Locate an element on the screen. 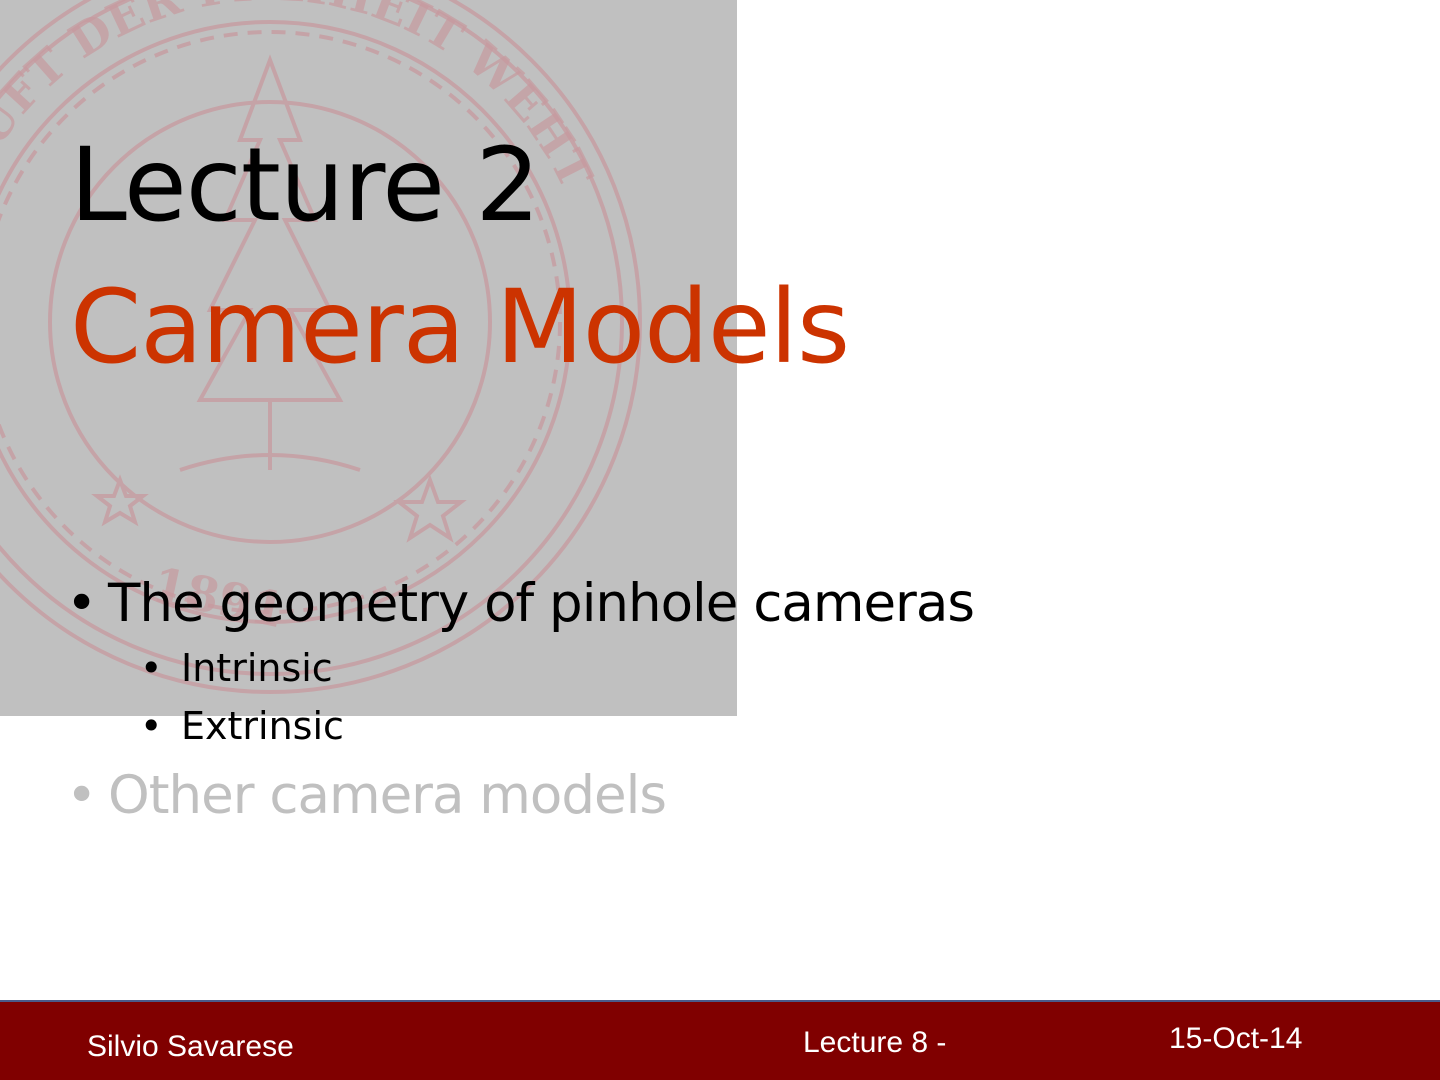 This screenshot has height=1080, width=1440. bullet-text: The geometry of pinhole cameras is located at coordinates (541, 603).